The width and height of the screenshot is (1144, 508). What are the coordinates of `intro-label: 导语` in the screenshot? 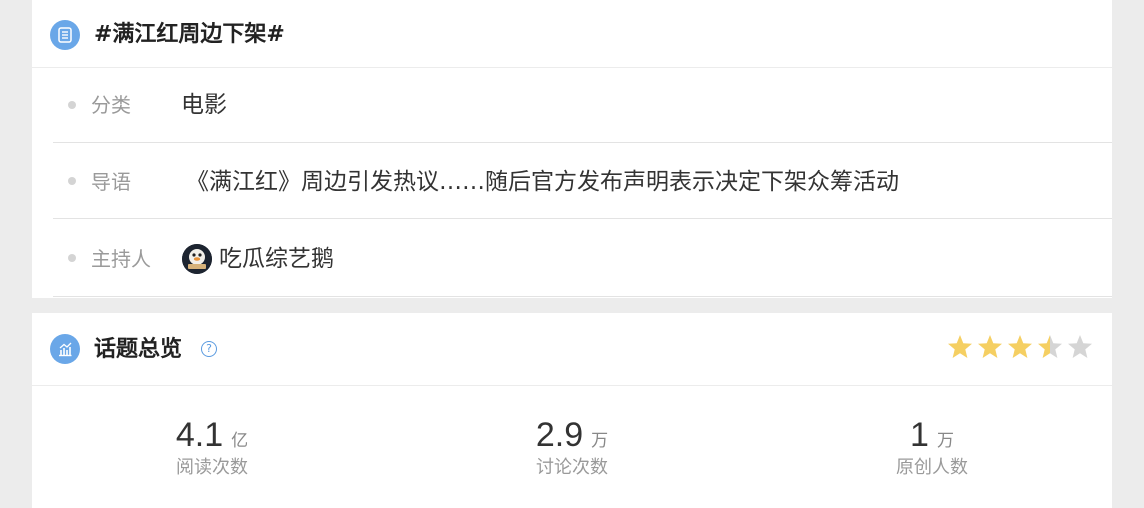 It's located at (111, 182).